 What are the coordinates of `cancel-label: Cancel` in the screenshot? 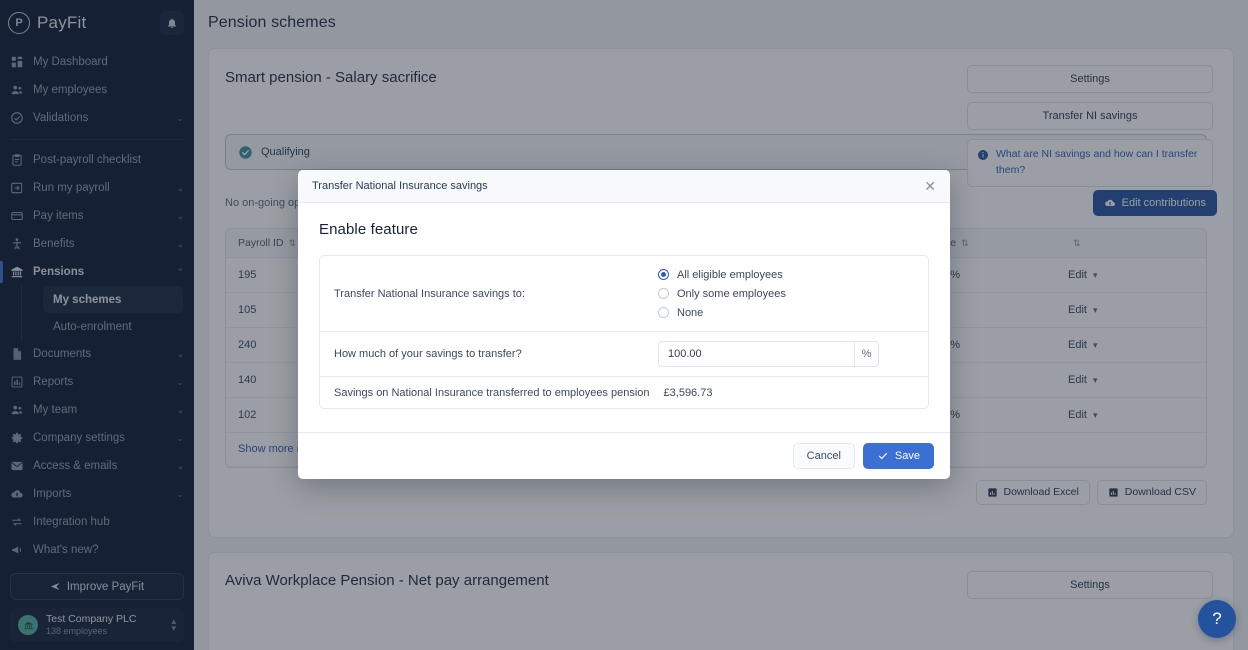 It's located at (823, 456).